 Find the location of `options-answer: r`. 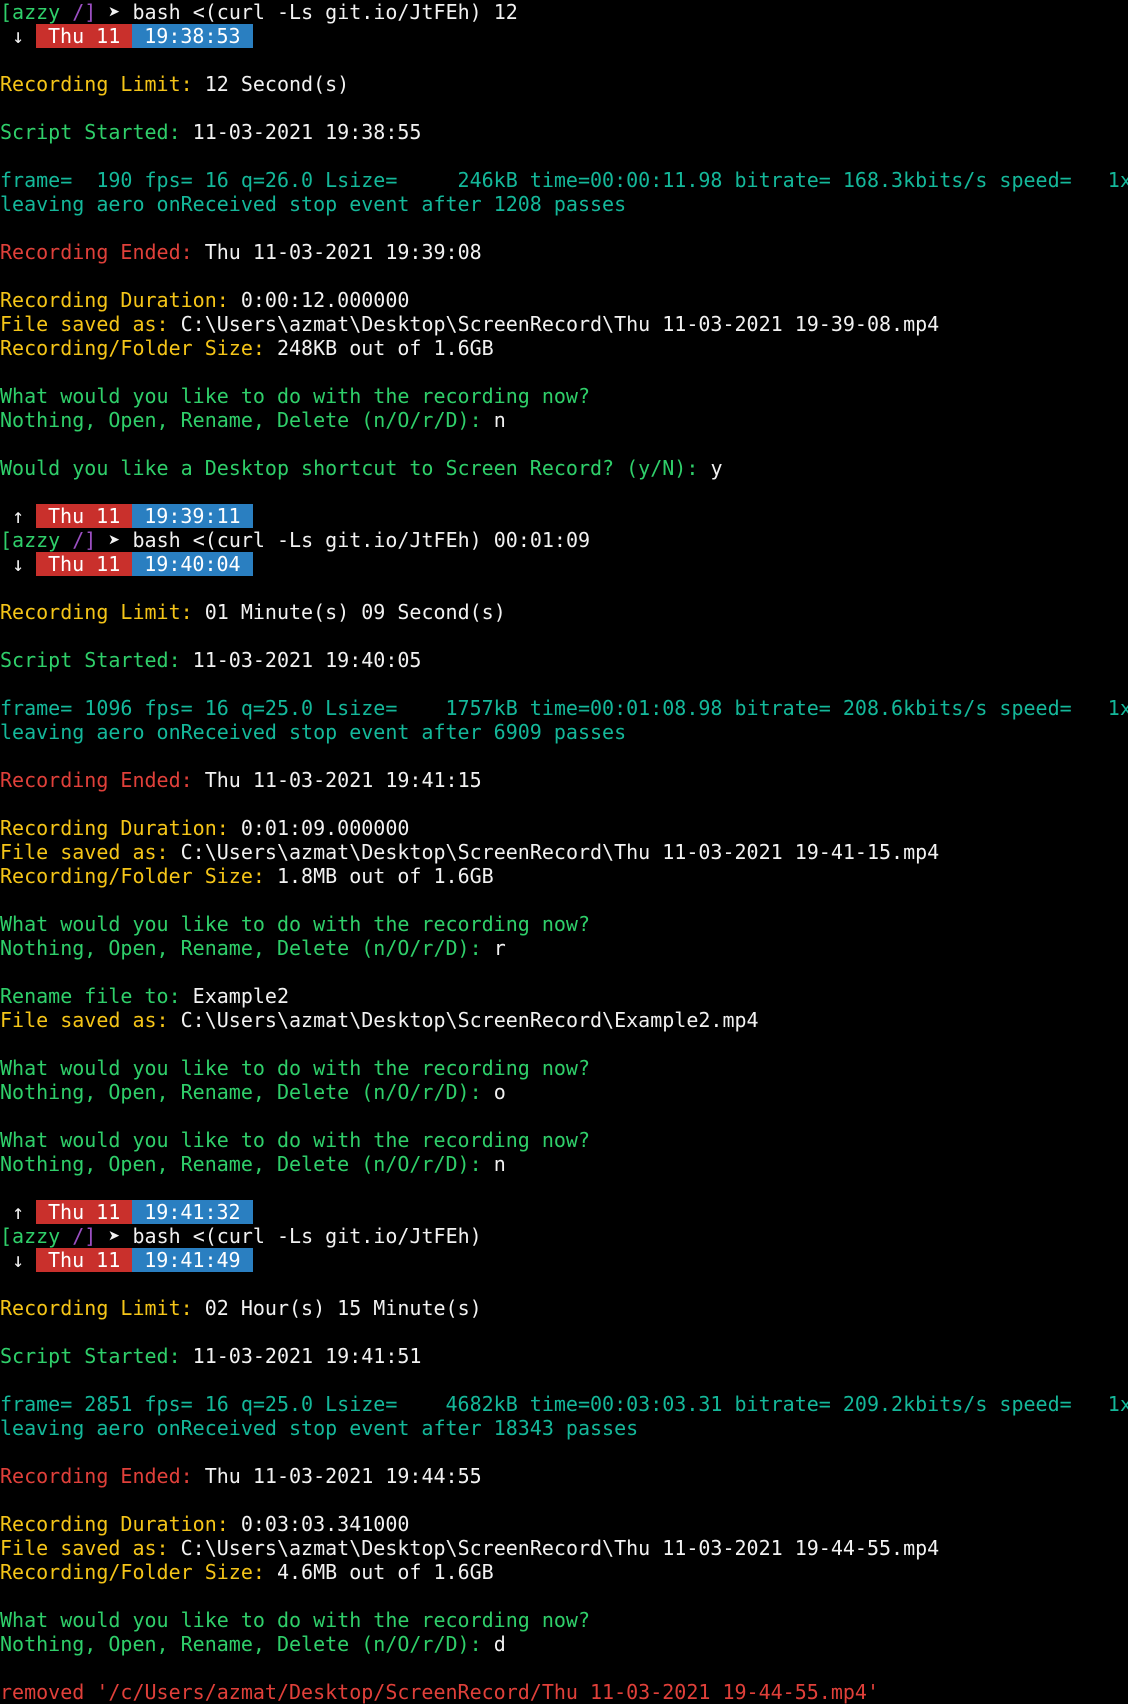

options-answer: r is located at coordinates (500, 948).